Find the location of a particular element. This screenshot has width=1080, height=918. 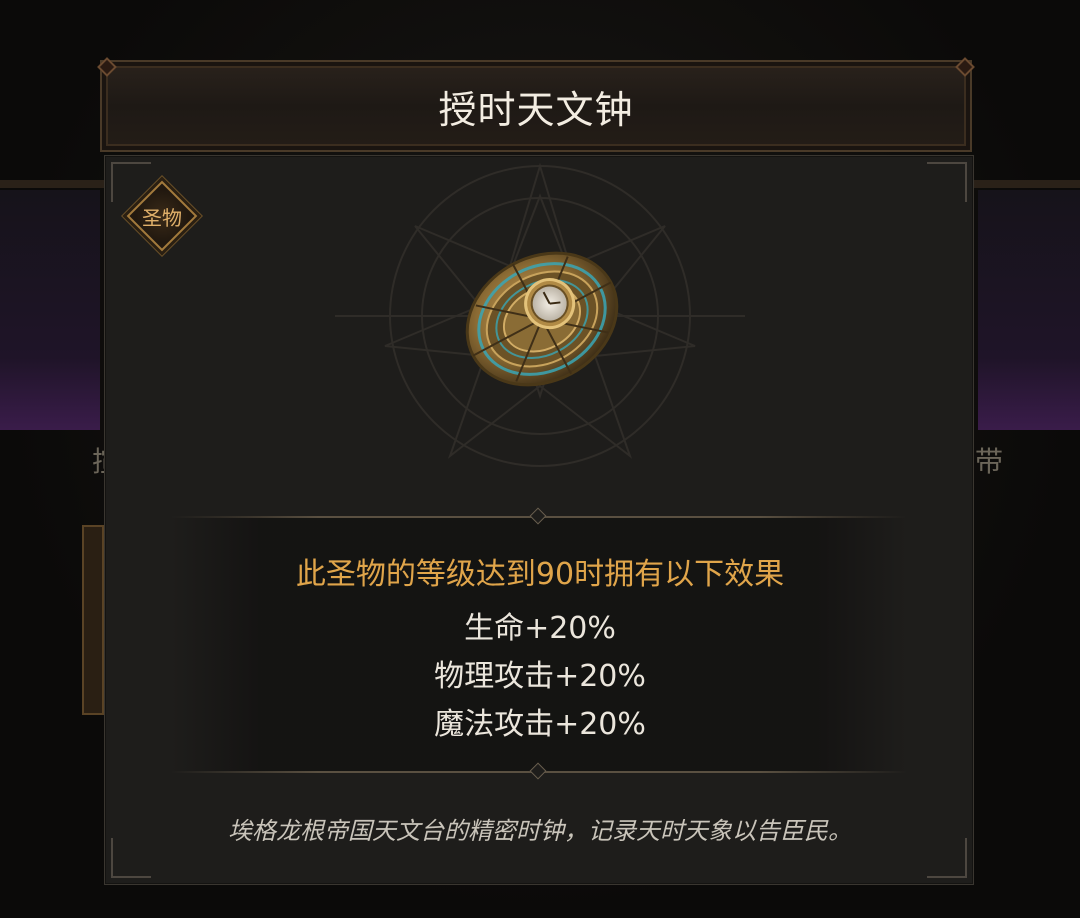

badge-label: 圣物 is located at coordinates (162, 217).